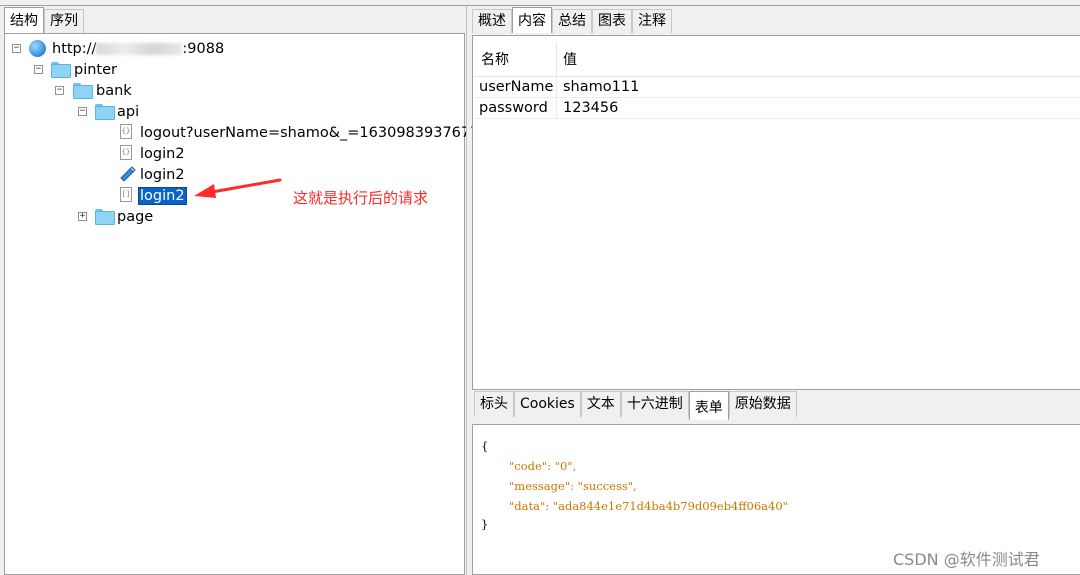 Image resolution: width=1080 pixels, height=575 pixels. What do you see at coordinates (966, 559) in the screenshot?
I see `watermark: CSDN @软件测试君` at bounding box center [966, 559].